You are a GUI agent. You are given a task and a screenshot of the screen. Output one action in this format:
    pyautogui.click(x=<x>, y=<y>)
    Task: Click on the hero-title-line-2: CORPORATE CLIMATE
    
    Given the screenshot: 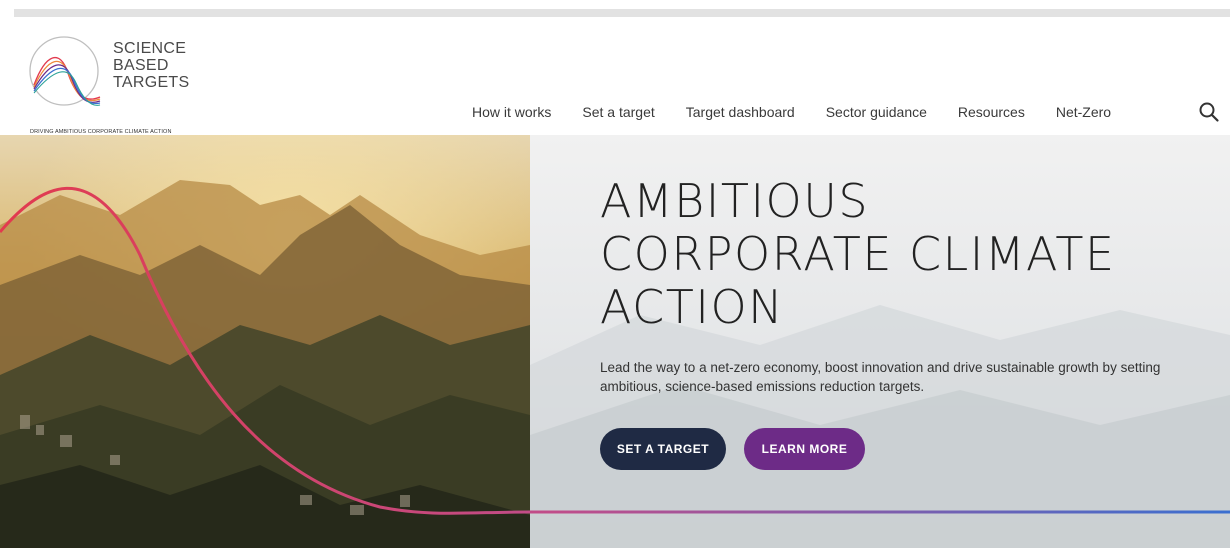 What is the action you would take?
    pyautogui.click(x=858, y=254)
    